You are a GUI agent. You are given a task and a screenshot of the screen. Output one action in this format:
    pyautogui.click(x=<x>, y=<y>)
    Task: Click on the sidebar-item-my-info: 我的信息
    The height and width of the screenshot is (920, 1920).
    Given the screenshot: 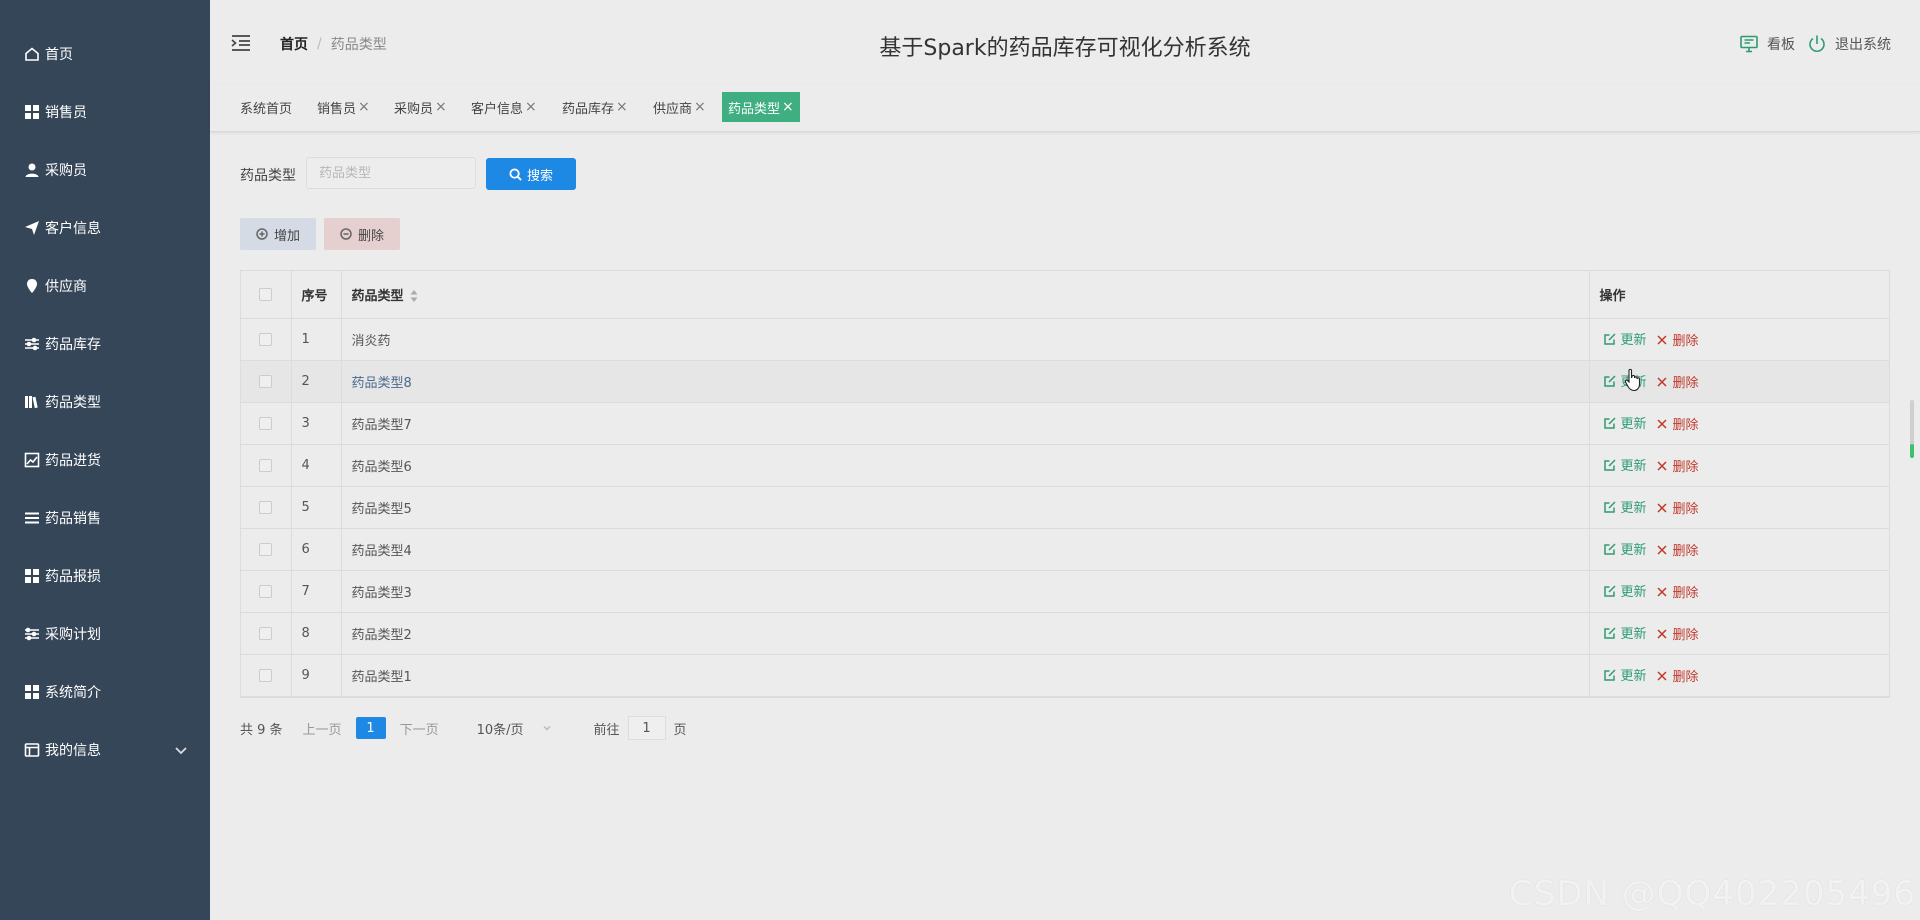 What is the action you would take?
    pyautogui.click(x=105, y=750)
    